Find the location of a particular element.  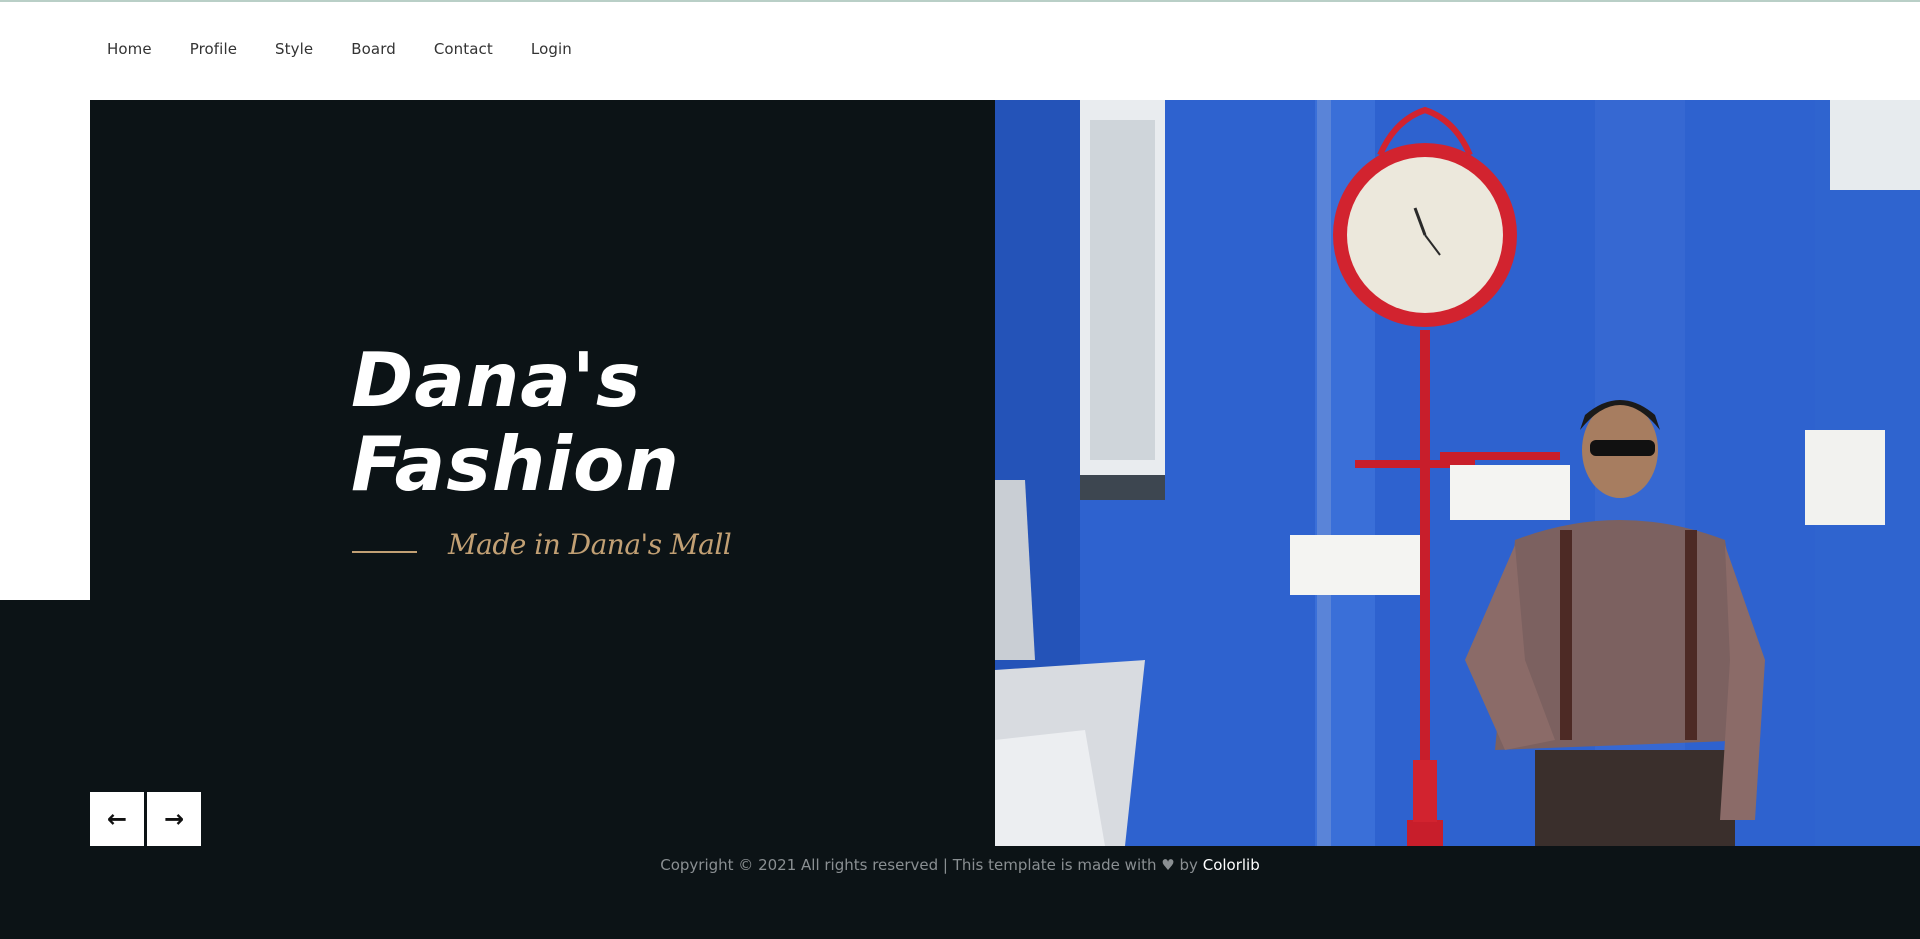

decorative-white-block is located at coordinates (45, 350).